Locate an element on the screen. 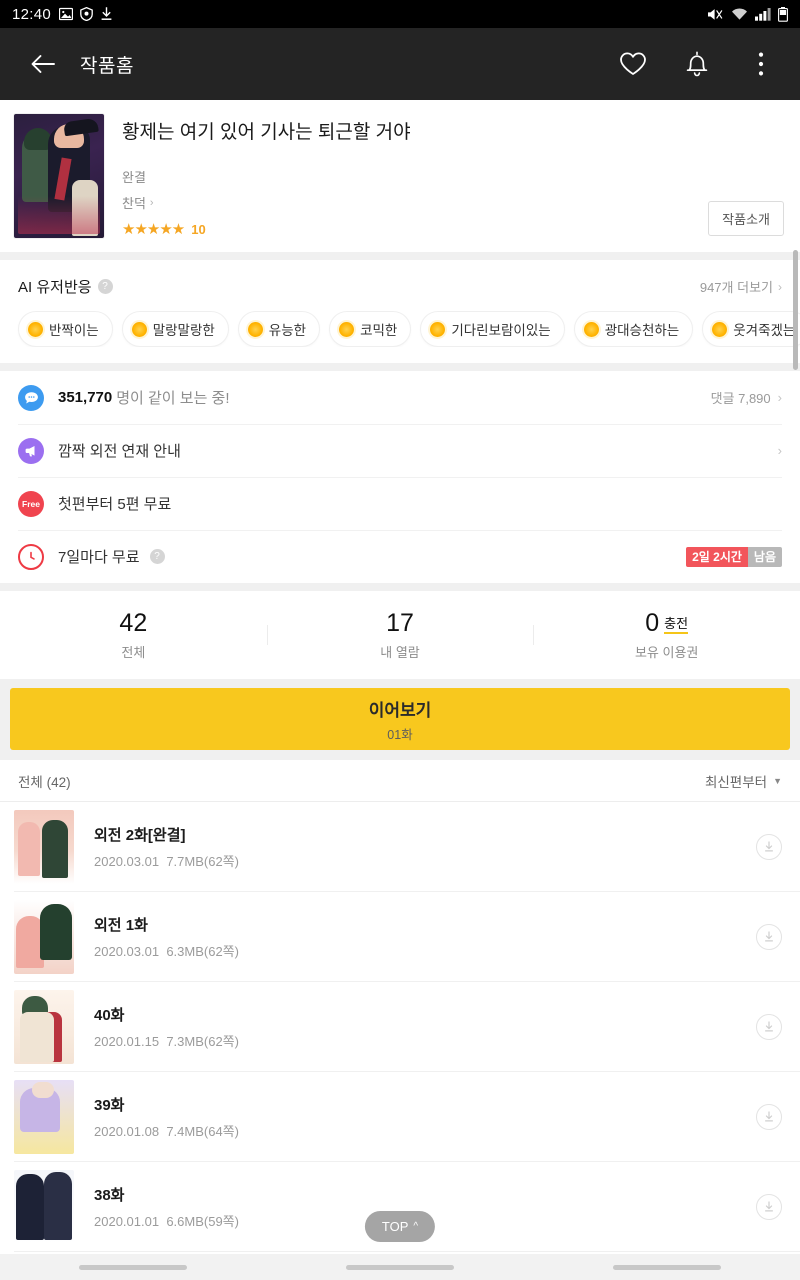 Image resolution: width=800 pixels, height=1280 pixels. viewers-row: 351,770 명이 같이 보는 중! 댓글 7,890 › is located at coordinates (400, 397).